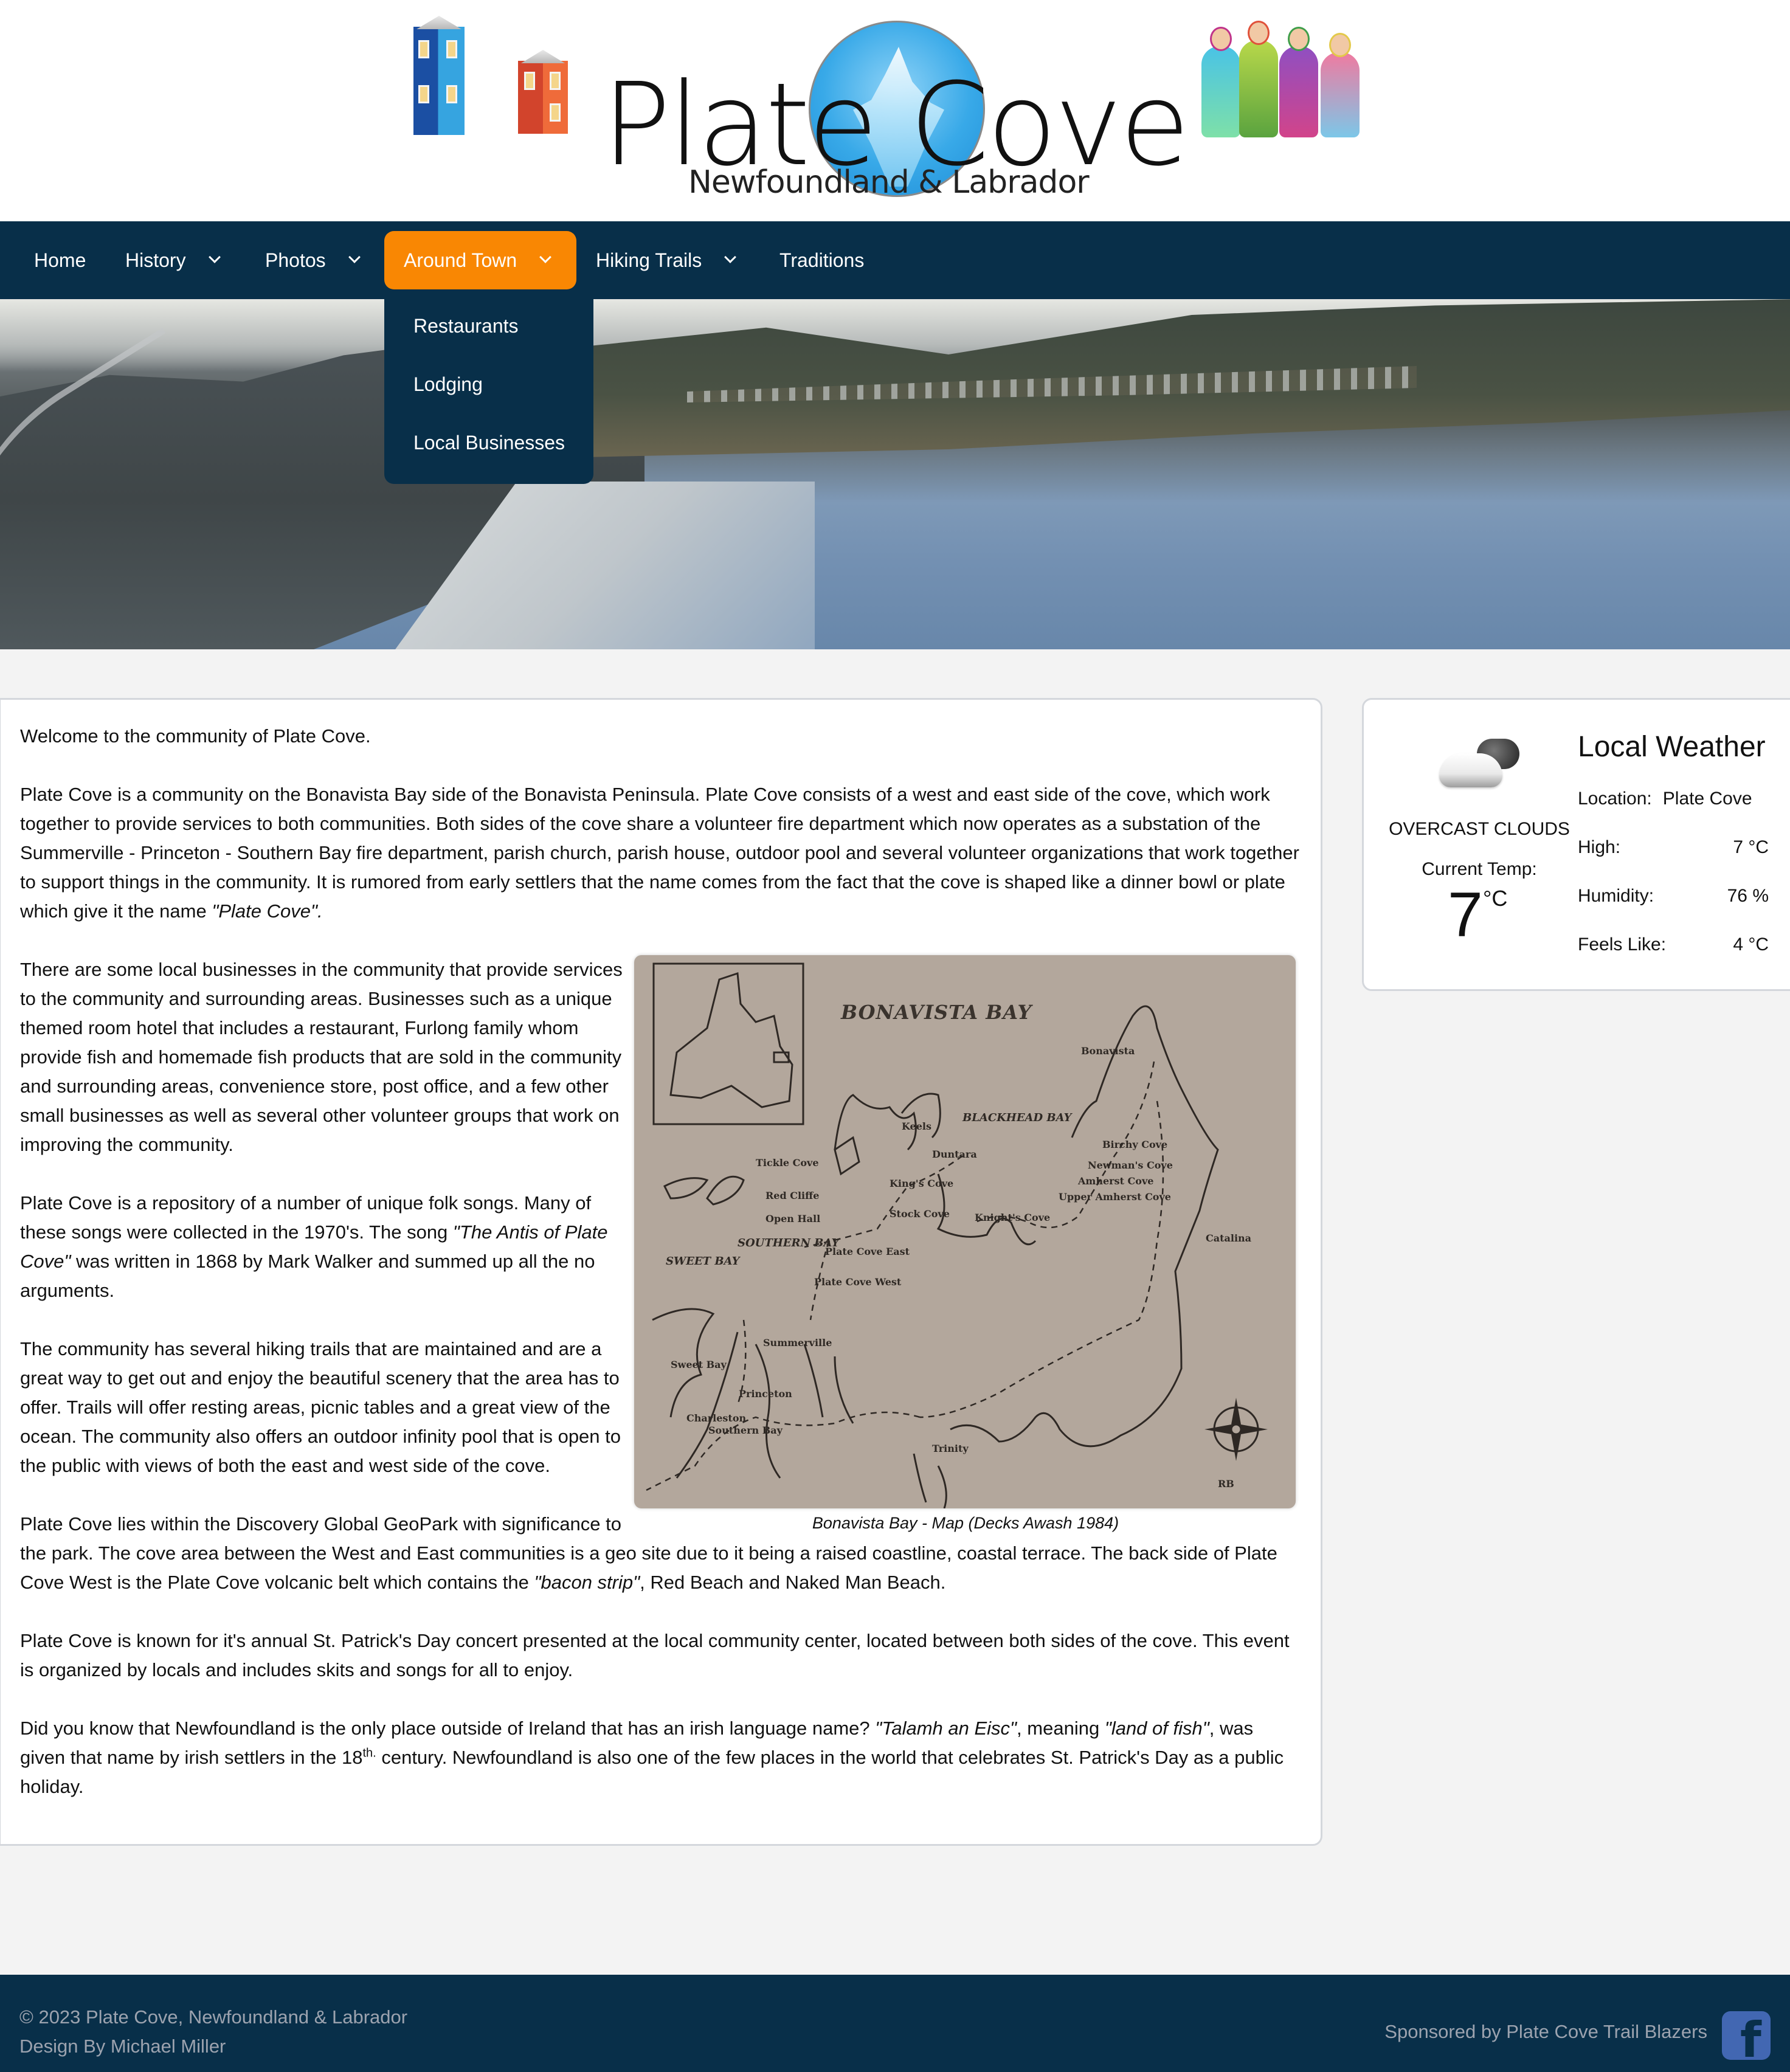  Describe the element at coordinates (1673, 944) in the screenshot. I see `weather-feels-like-row: Feels Like: 4 °C` at that location.